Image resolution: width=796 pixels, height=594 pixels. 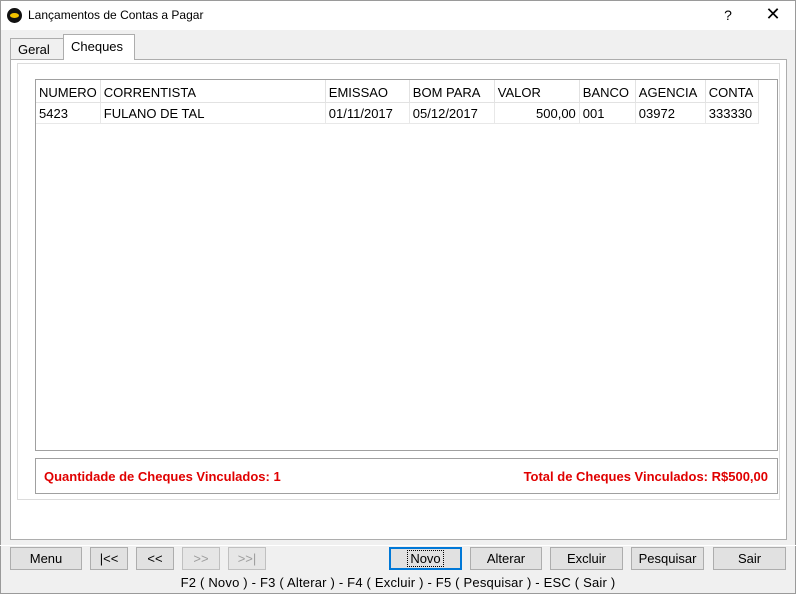 What do you see at coordinates (116, 15) in the screenshot?
I see `window-title: Lançamentos de Contas a Pagar` at bounding box center [116, 15].